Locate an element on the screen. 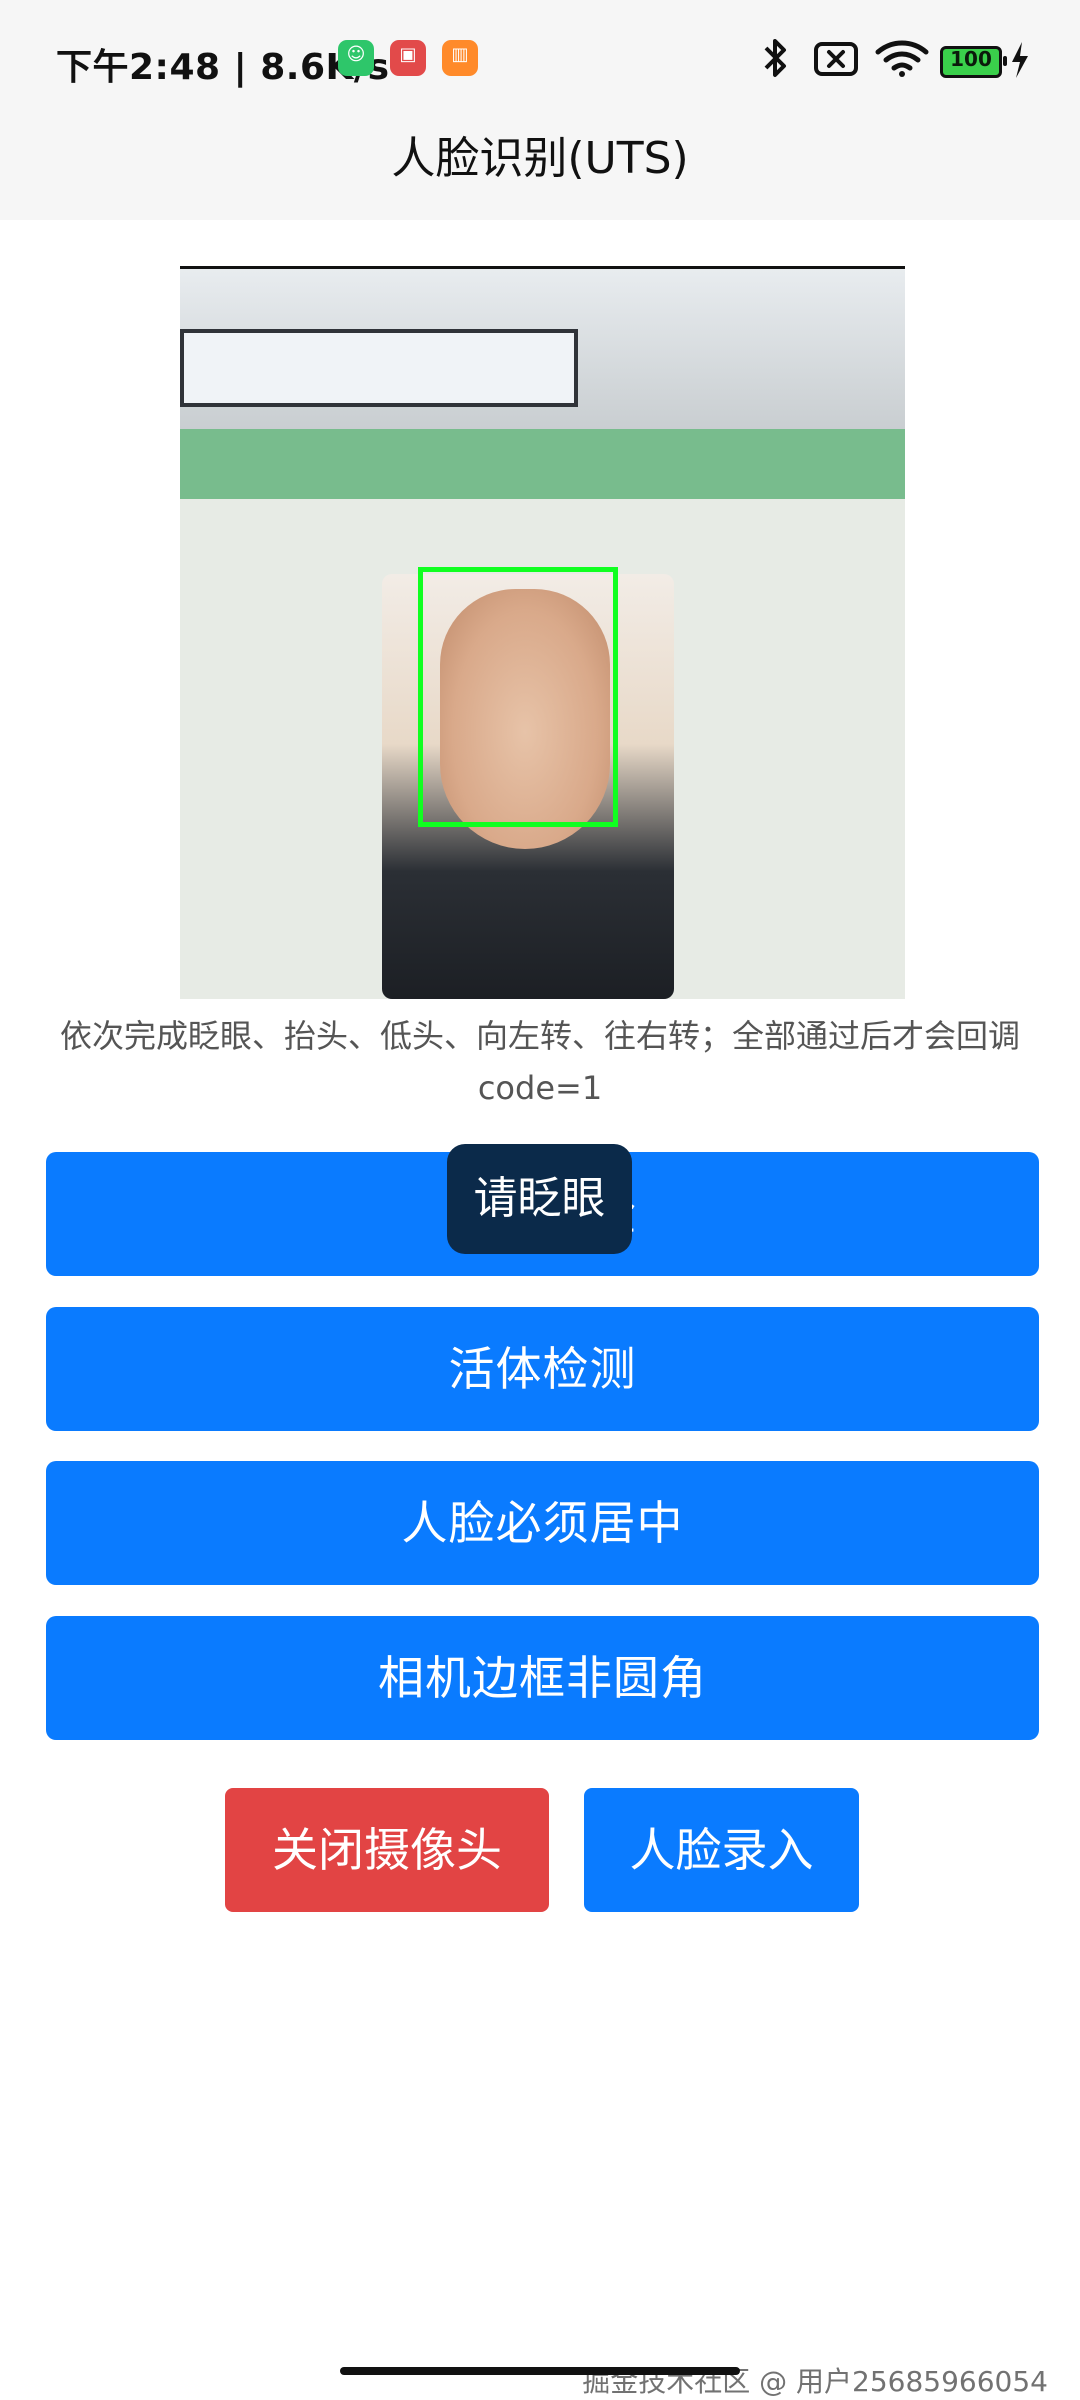 This screenshot has width=1080, height=2400. face-enroll-button: 人脸录入 is located at coordinates (721, 1850).